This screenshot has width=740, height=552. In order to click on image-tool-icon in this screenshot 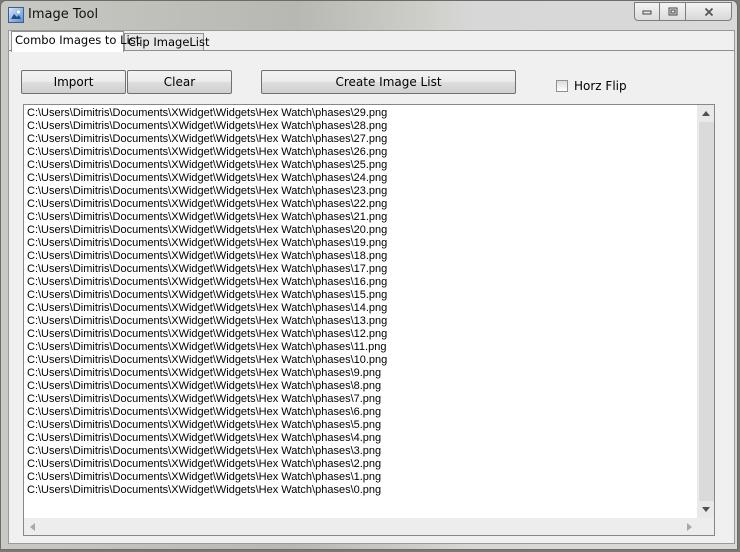, I will do `click(16, 15)`.